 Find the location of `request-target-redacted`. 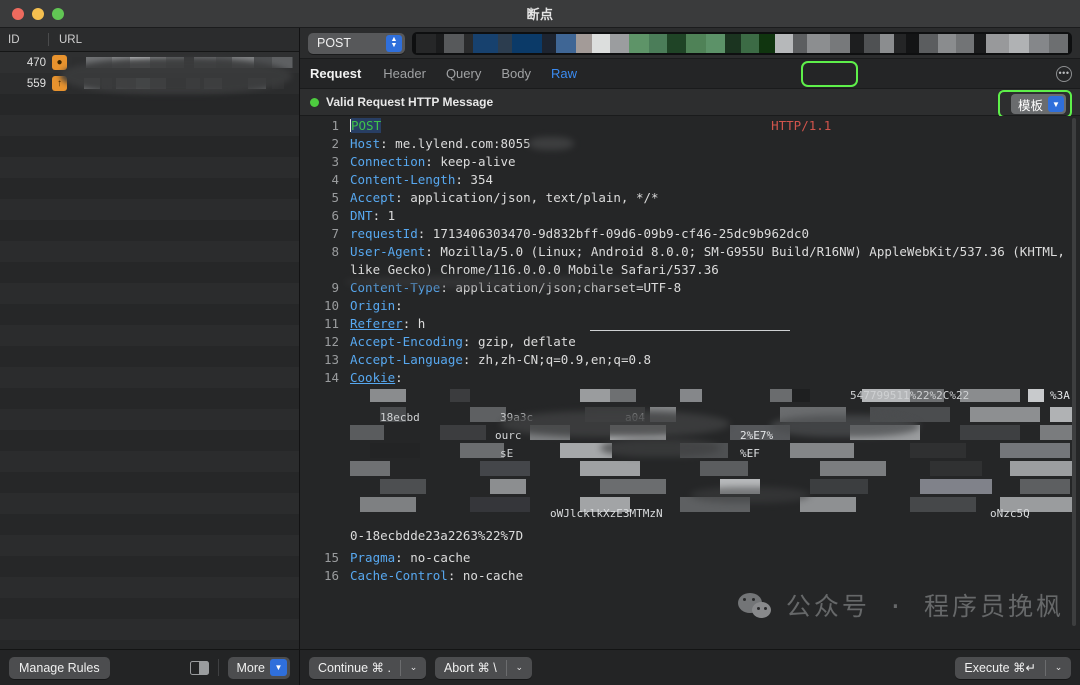

request-target-redacted is located at coordinates (576, 125).